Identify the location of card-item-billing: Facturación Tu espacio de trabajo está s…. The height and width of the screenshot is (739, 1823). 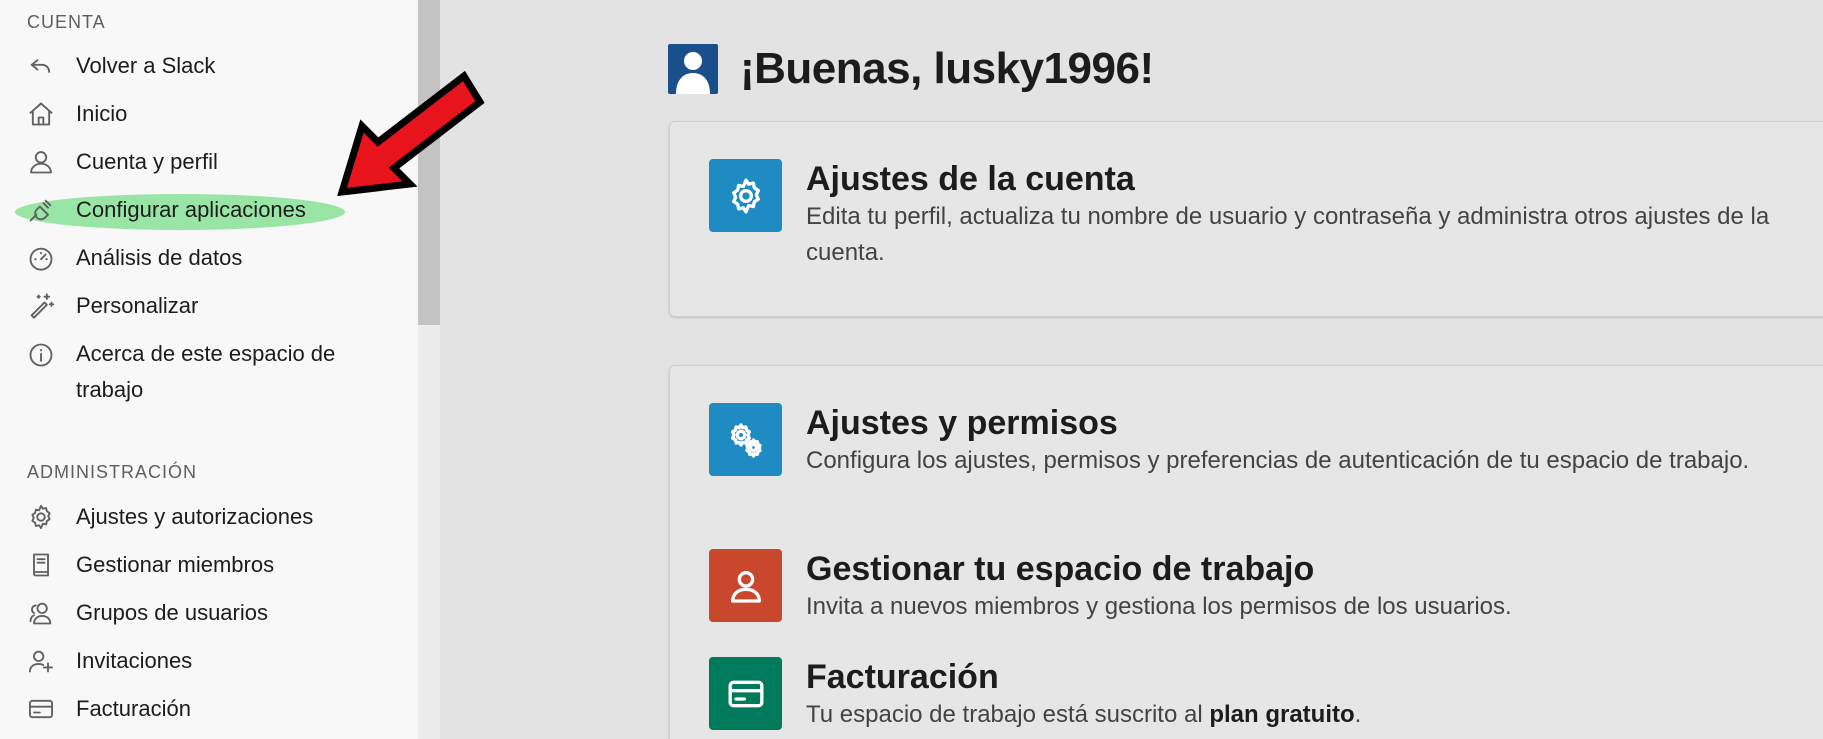
(1266, 695).